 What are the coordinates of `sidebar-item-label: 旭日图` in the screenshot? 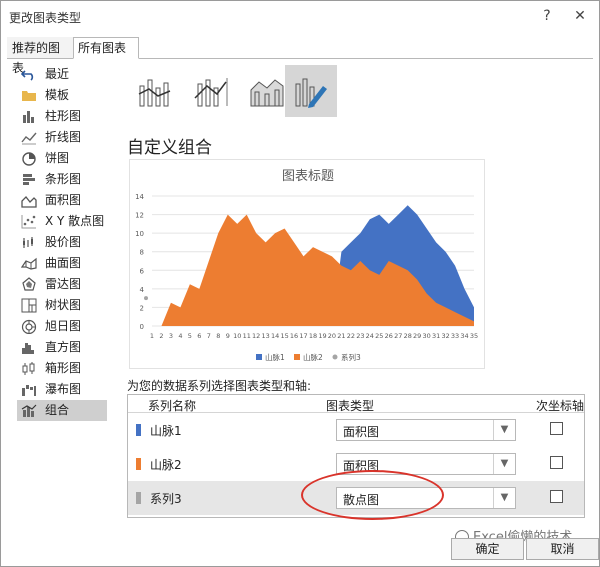 It's located at (63, 326).